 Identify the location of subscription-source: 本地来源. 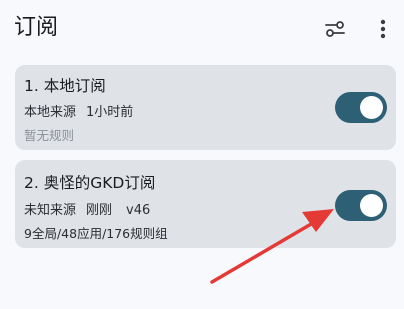
(50, 112).